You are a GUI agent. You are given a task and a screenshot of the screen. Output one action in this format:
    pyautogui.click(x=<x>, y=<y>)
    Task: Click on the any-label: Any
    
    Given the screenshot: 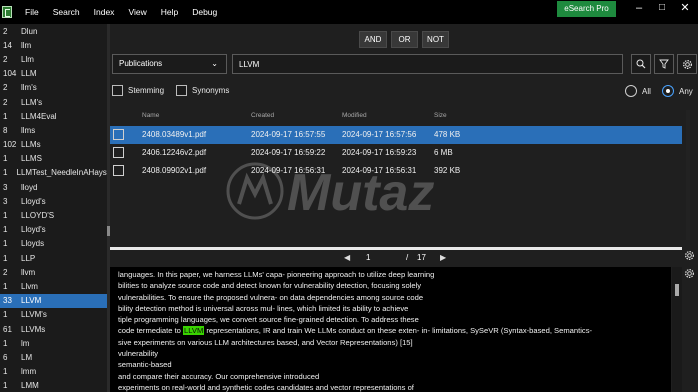 What is the action you would take?
    pyautogui.click(x=686, y=91)
    